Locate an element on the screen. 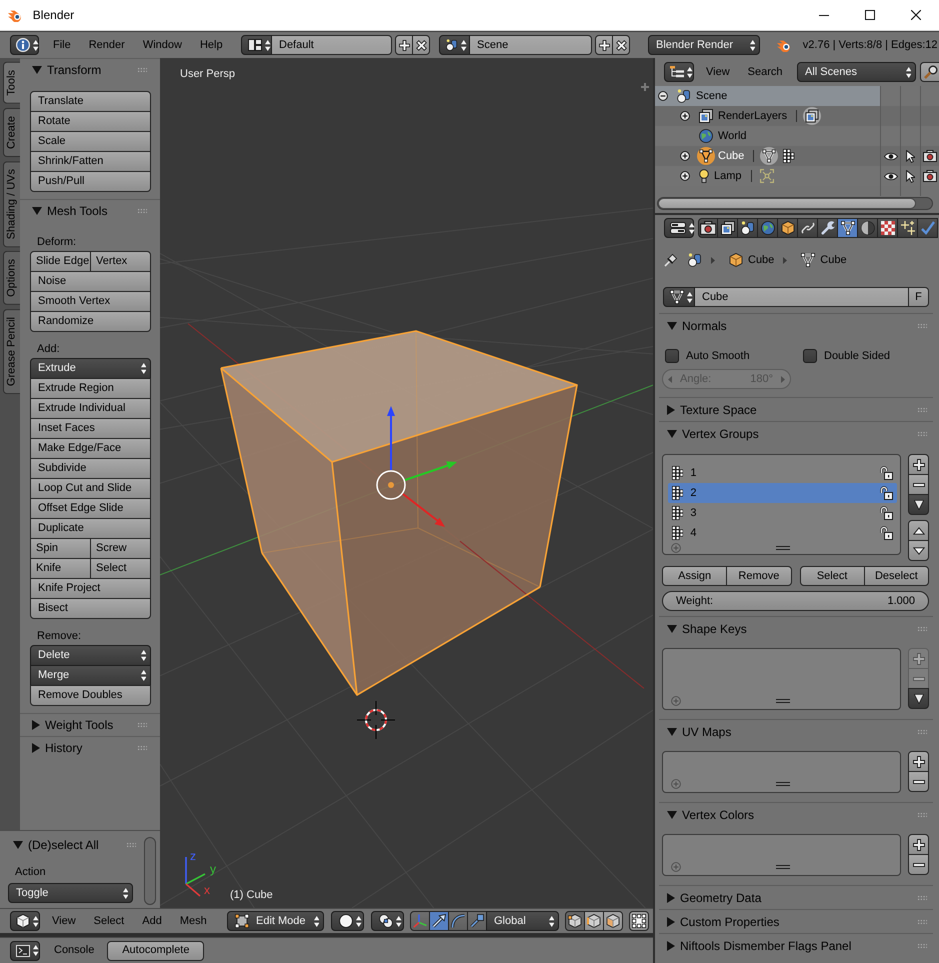 The height and width of the screenshot is (963, 939). tool-button: Select is located at coordinates (120, 568).